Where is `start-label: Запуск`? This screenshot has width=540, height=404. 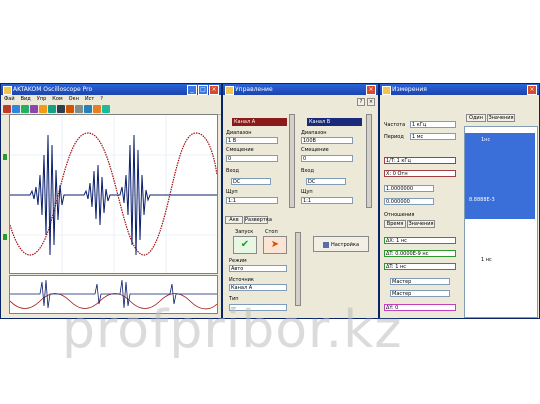 start-label: Запуск is located at coordinates (244, 232).